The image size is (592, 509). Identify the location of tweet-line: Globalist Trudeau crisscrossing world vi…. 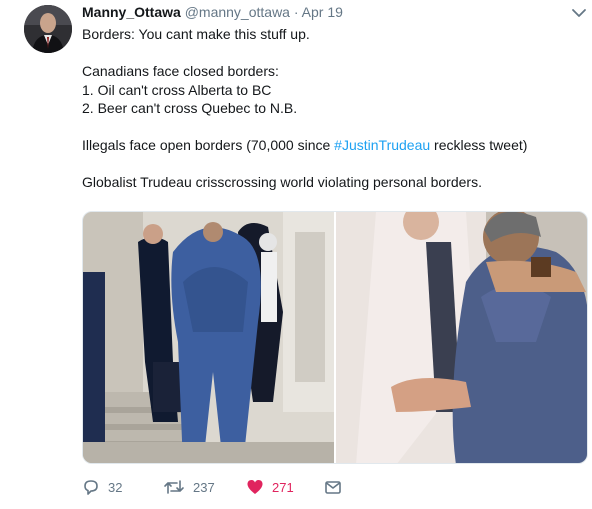
(282, 182).